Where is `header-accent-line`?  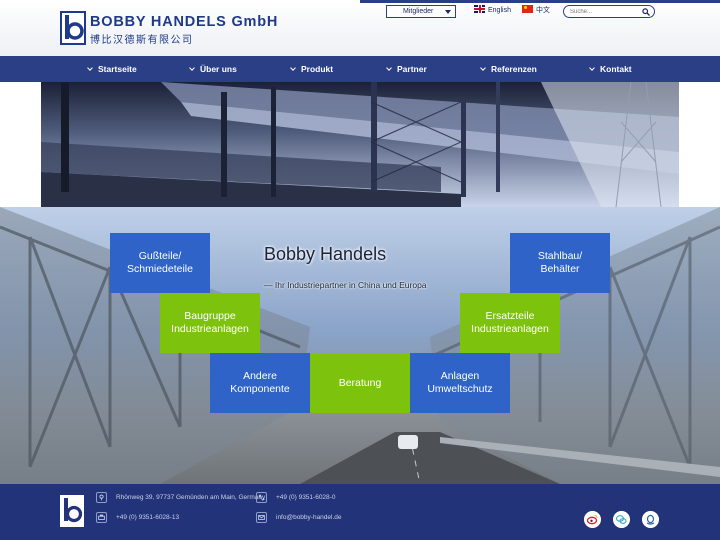 header-accent-line is located at coordinates (540, 1).